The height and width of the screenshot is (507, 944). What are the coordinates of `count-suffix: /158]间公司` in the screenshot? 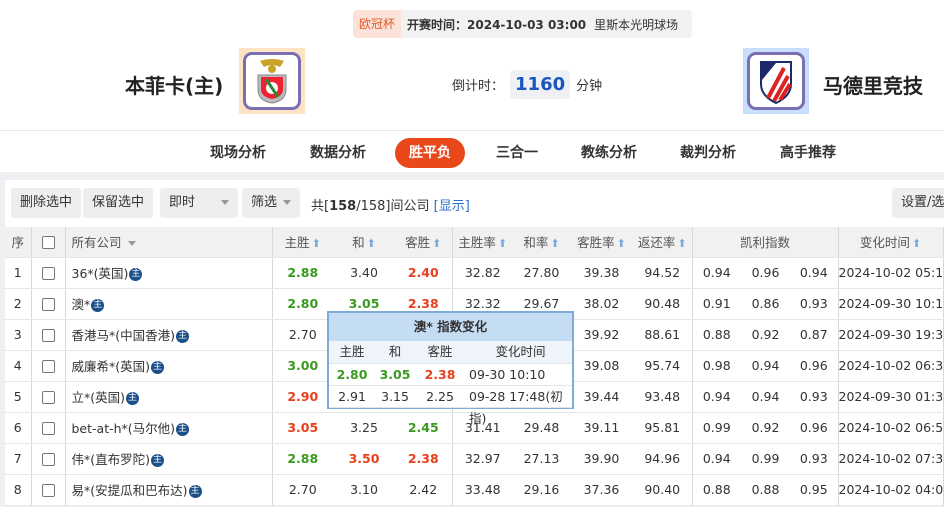 It's located at (393, 206).